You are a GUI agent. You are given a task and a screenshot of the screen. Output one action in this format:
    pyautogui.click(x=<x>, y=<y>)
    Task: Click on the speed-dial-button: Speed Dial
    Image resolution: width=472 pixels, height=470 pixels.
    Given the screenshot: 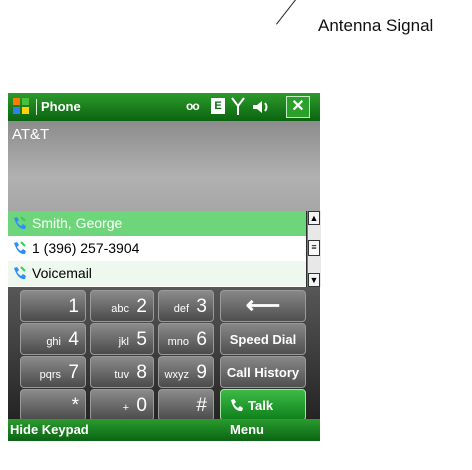 What is the action you would take?
    pyautogui.click(x=263, y=339)
    